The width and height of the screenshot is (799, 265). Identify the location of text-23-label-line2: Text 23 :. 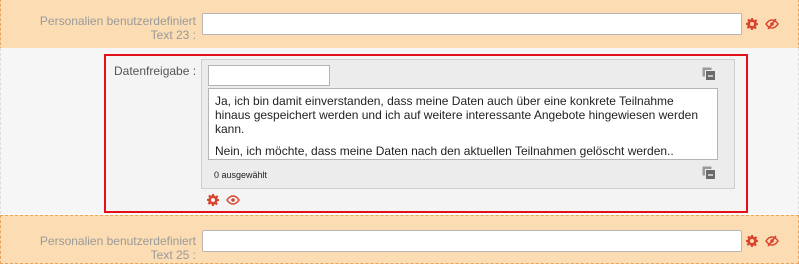
(173, 35).